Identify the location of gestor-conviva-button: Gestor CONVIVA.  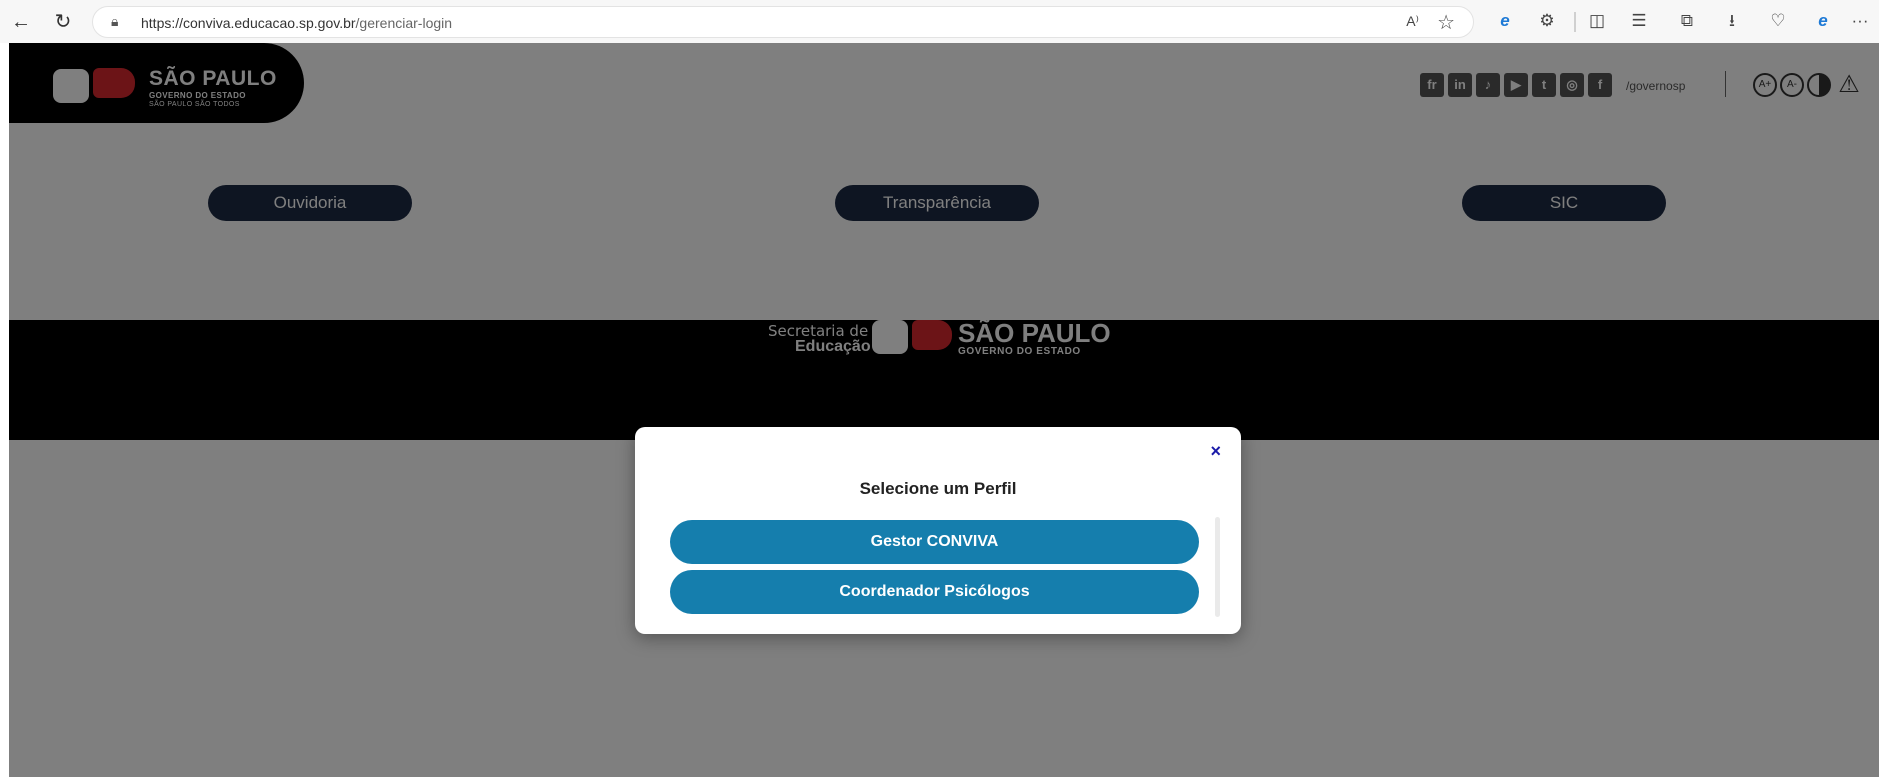
(934, 542).